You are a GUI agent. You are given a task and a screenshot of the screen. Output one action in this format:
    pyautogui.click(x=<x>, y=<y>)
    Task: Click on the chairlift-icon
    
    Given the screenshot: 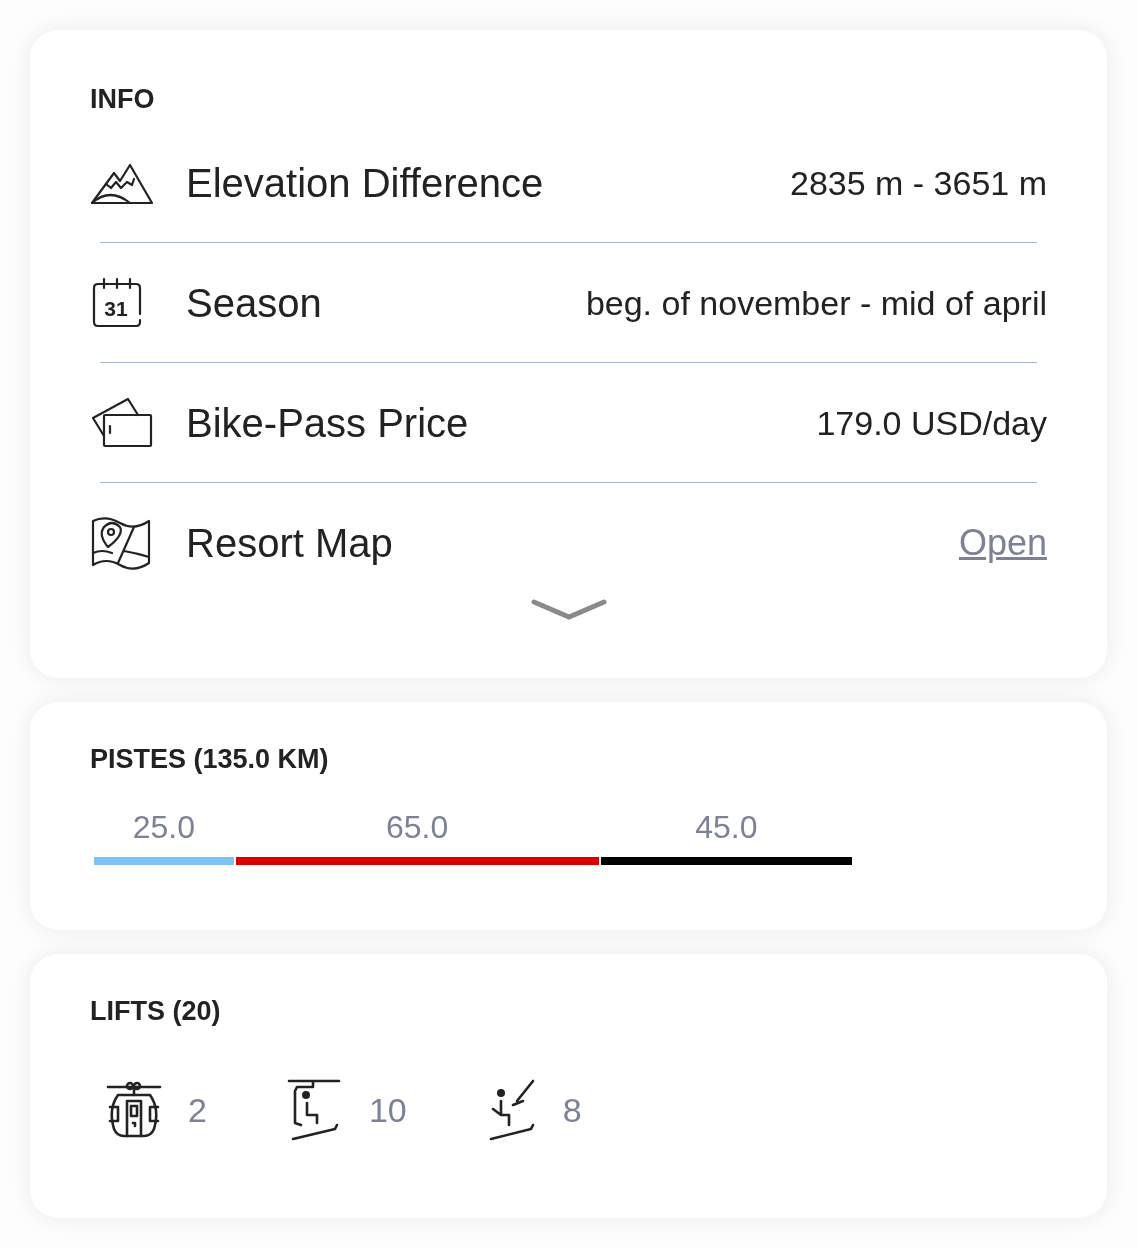 What is the action you would take?
    pyautogui.click(x=314, y=1110)
    